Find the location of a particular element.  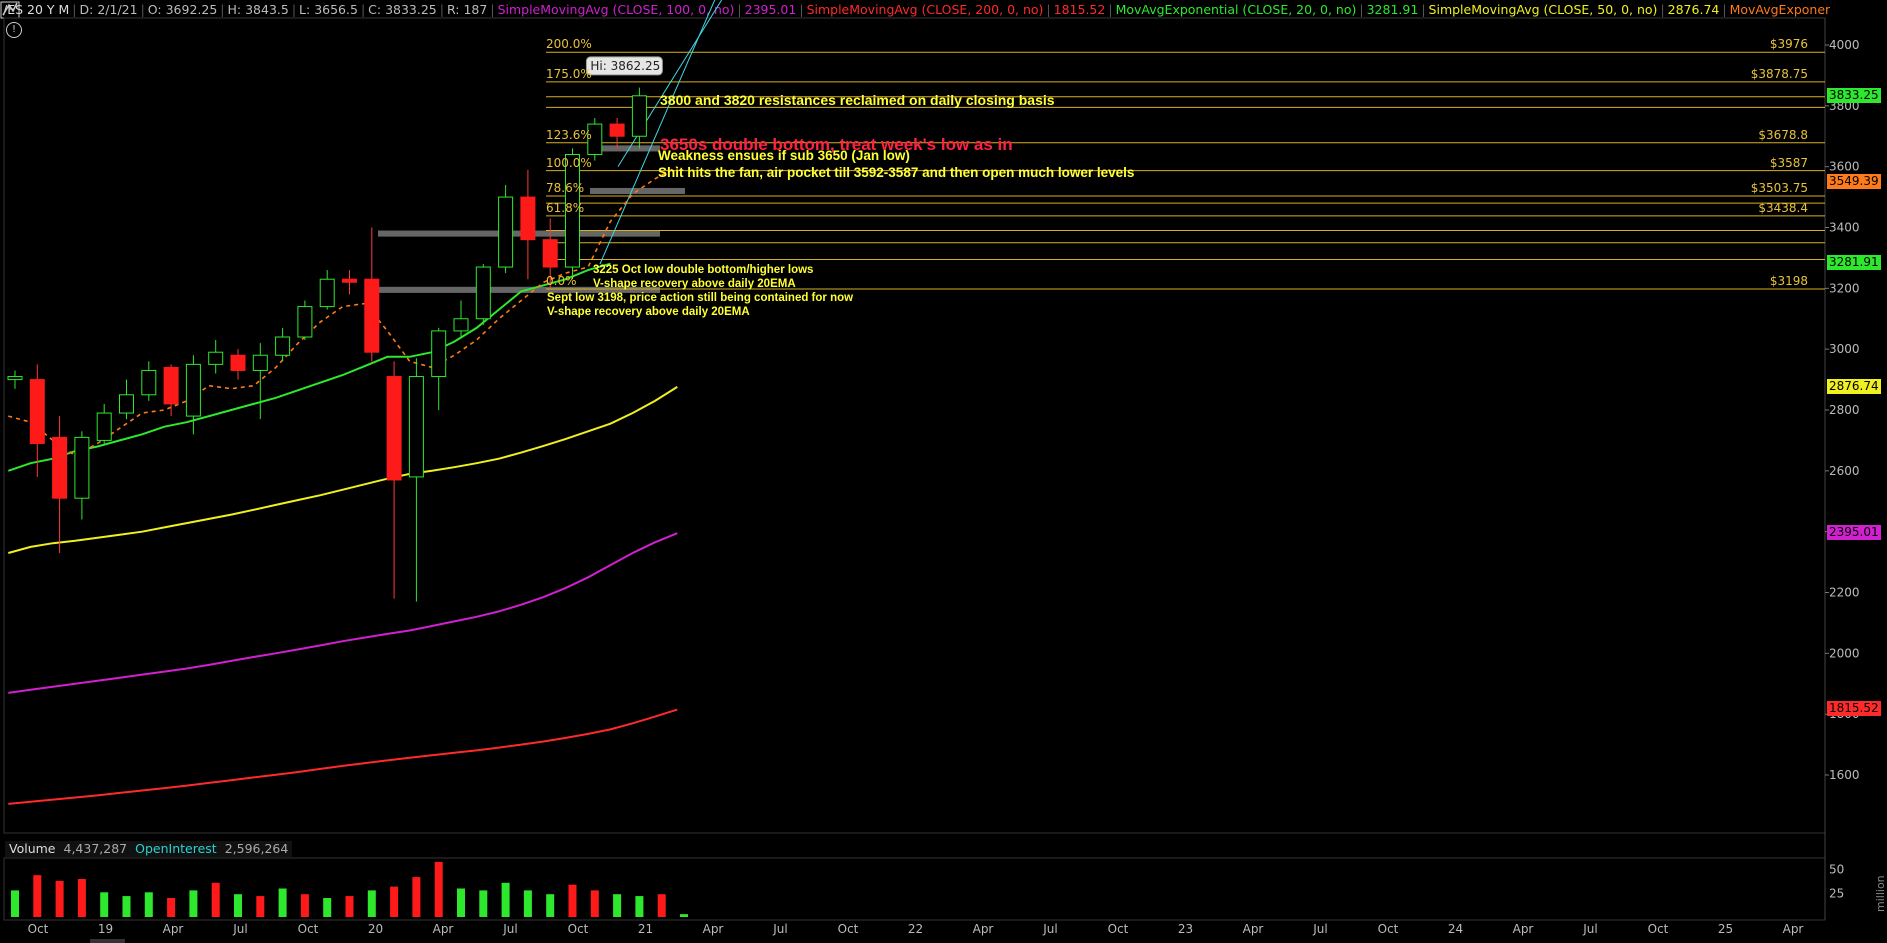

fib-pct-label: 61.8% is located at coordinates (565, 207).